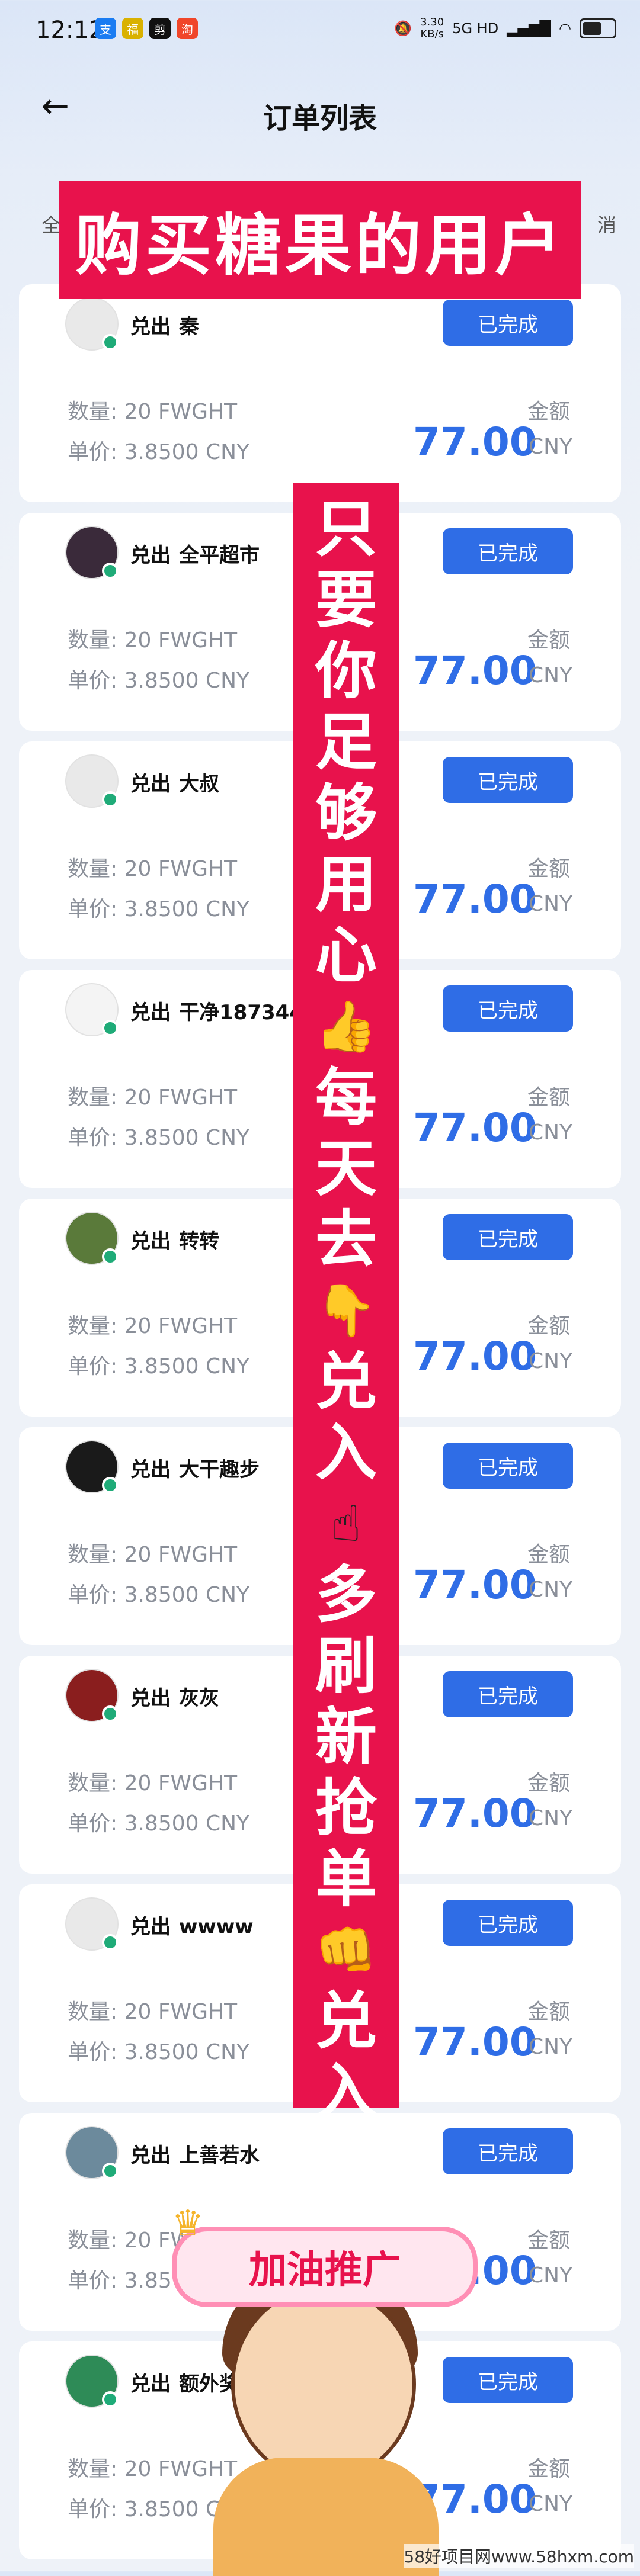  What do you see at coordinates (189, 327) in the screenshot?
I see `user-name: 秦` at bounding box center [189, 327].